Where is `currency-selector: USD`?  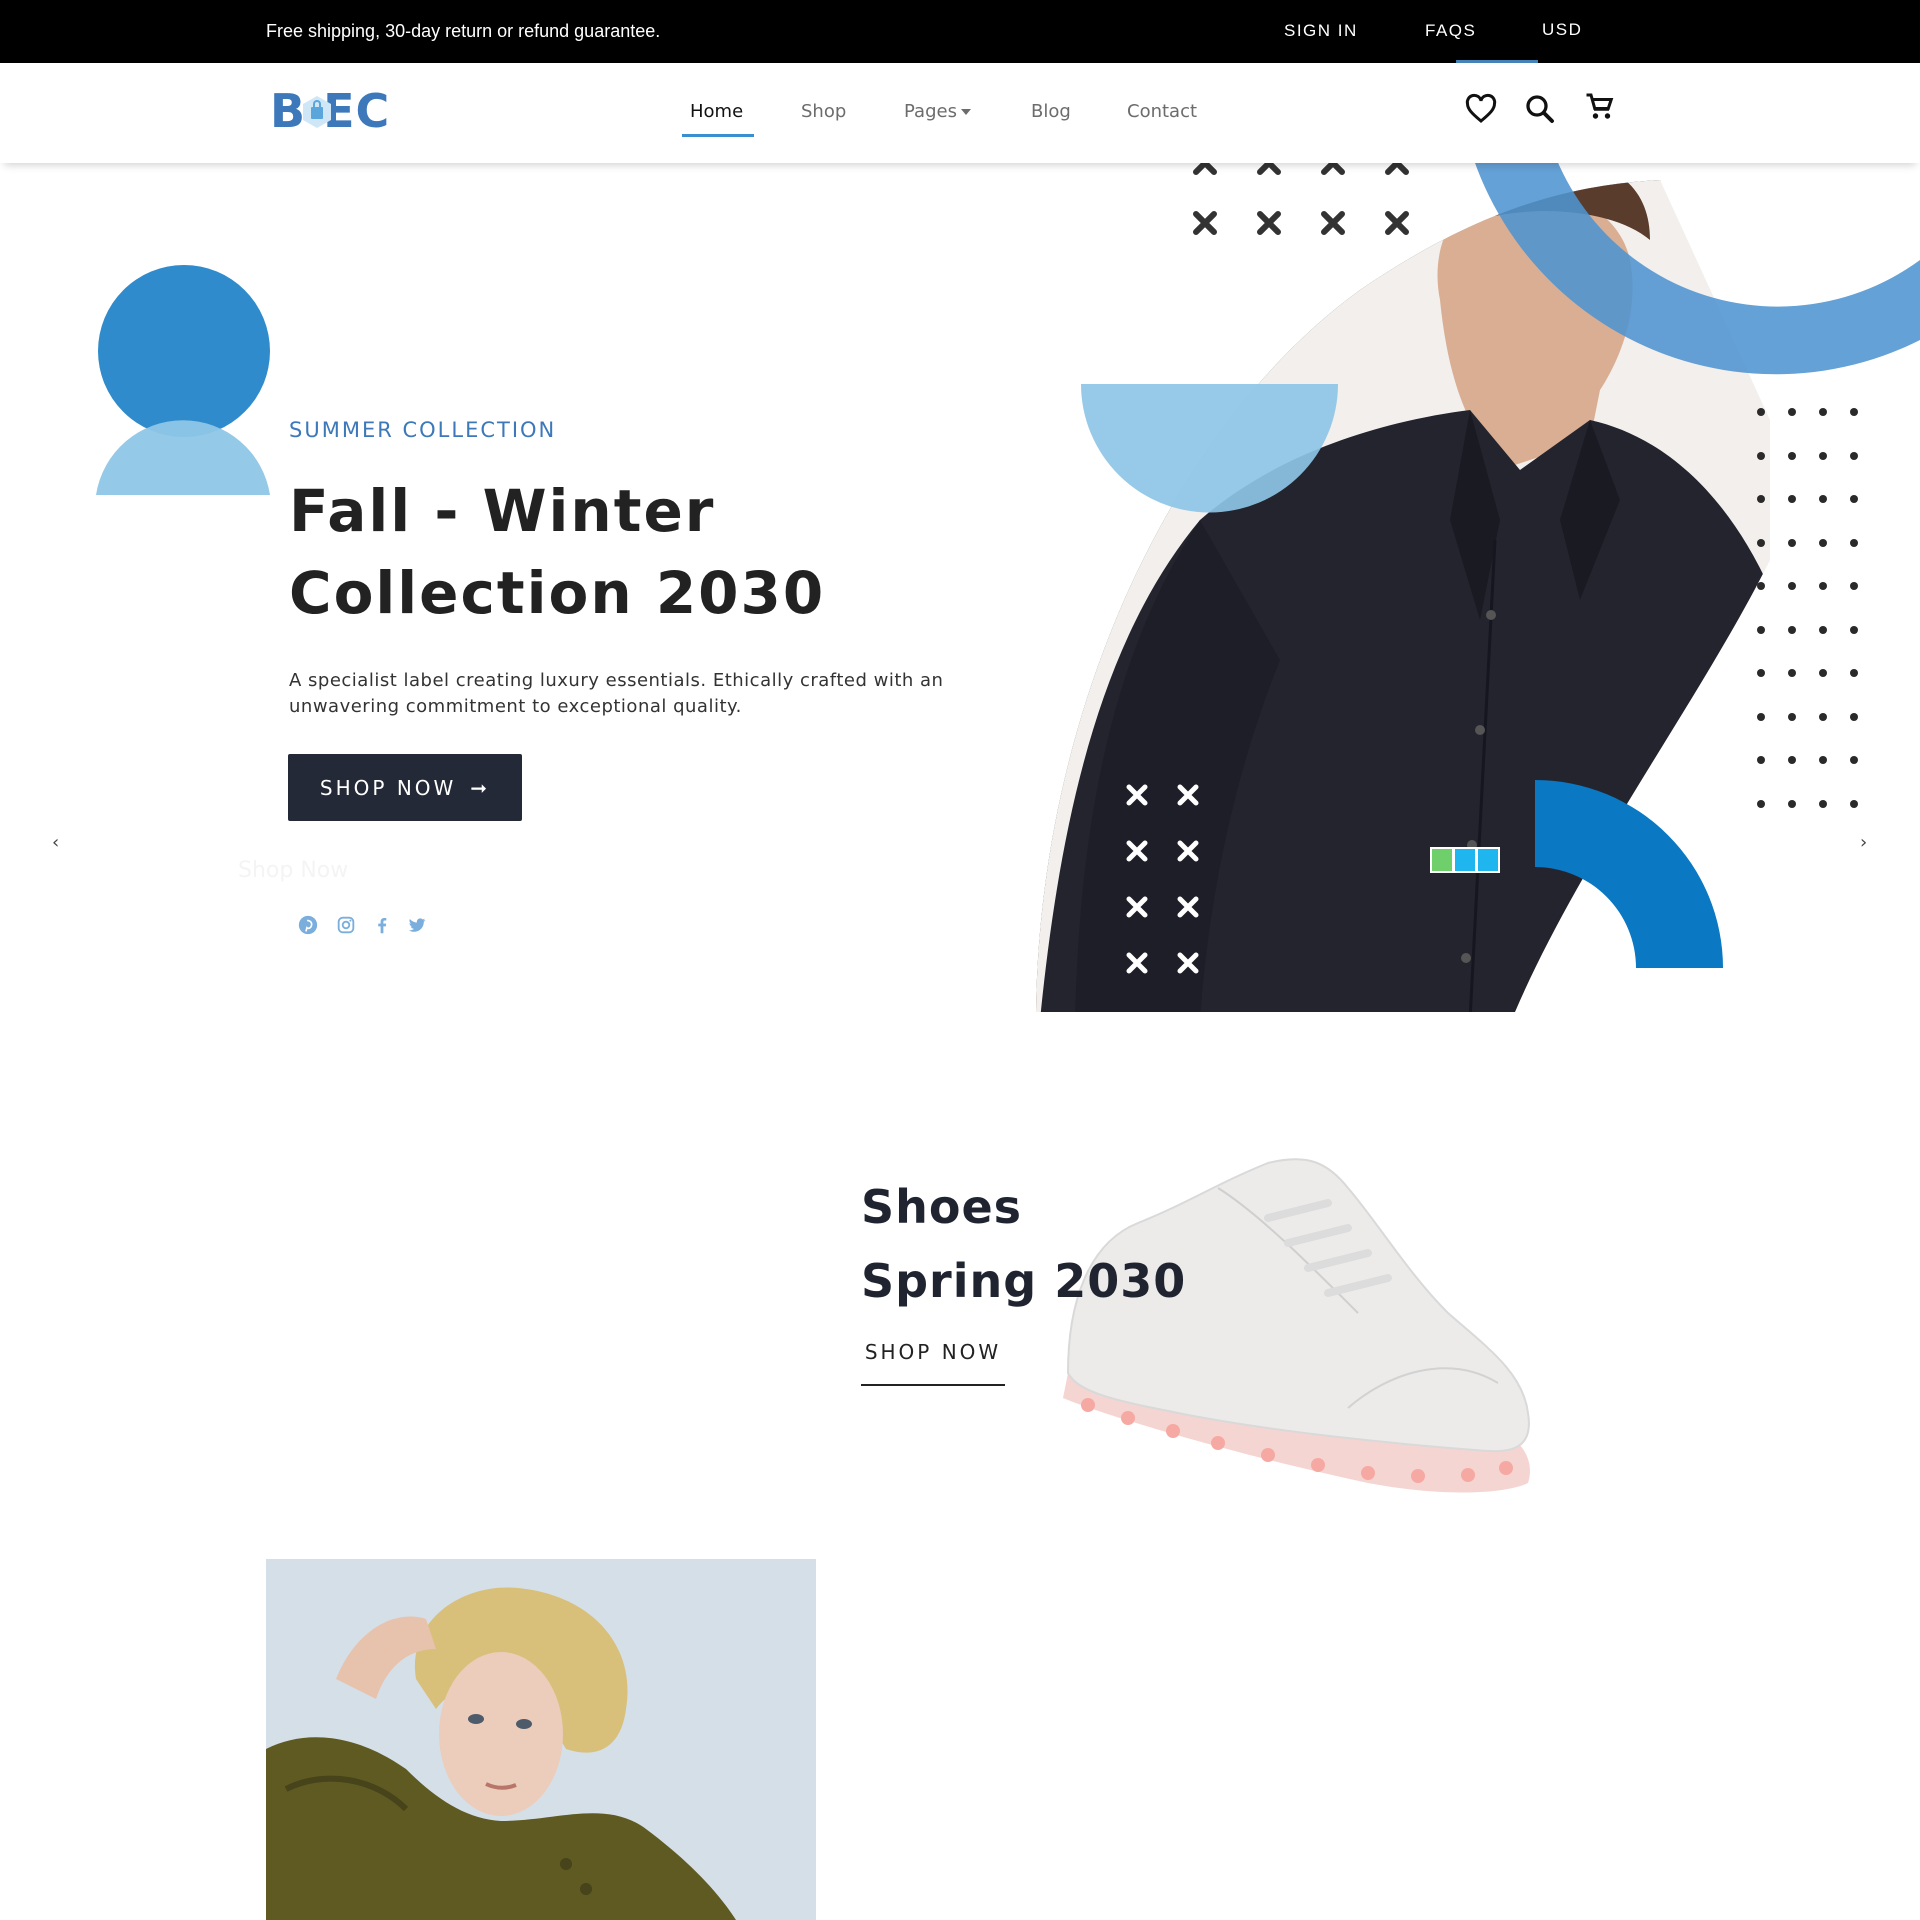 currency-selector: USD is located at coordinates (1562, 30).